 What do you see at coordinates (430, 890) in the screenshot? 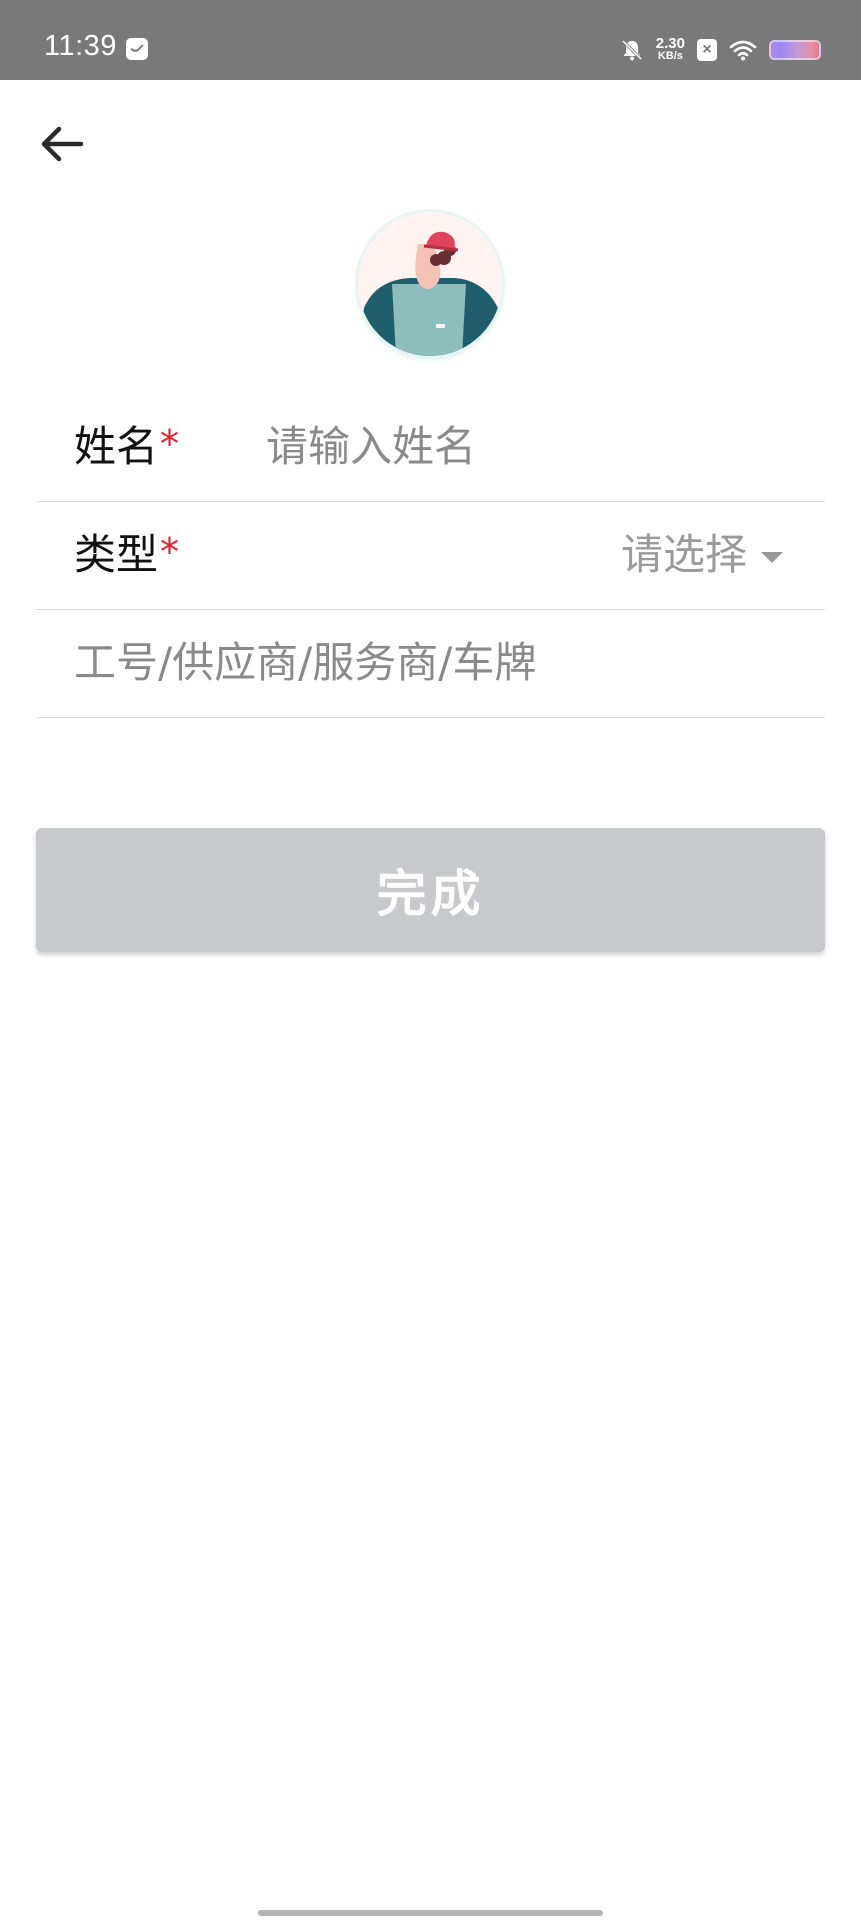
I see `done-button: 完成` at bounding box center [430, 890].